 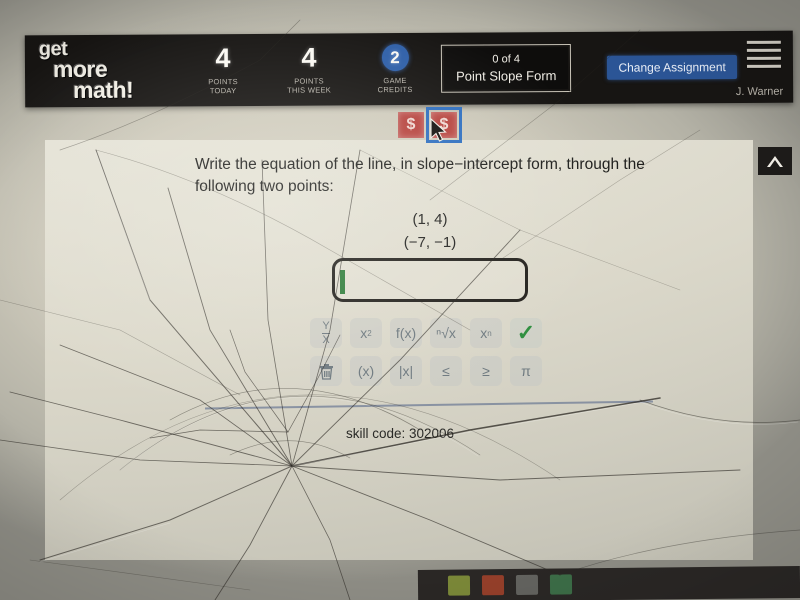 I want to click on math-keypad-toolbar: Y X x2 f(x) ⁿ√x xn ✓ (x) |x| ≤ ≥ π, so click(x=426, y=356).